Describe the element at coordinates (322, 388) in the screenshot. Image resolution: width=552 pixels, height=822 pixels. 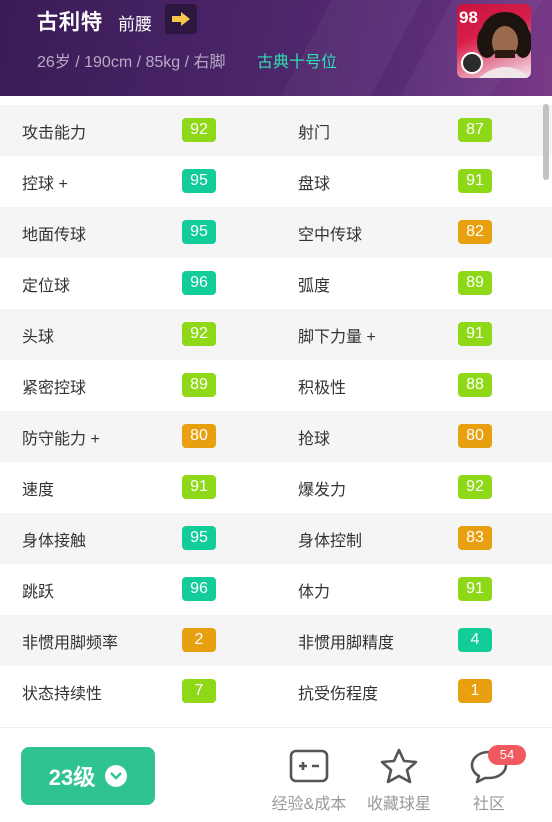
I see `stat-label: 积极性` at that location.